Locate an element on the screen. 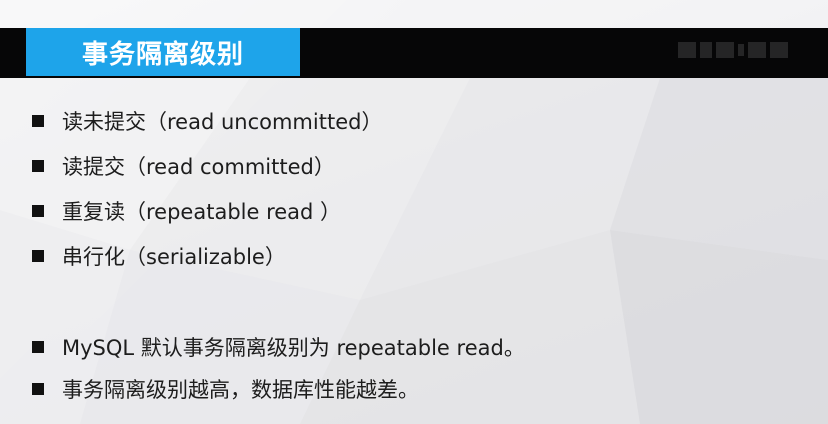  list-item-serializable: 串行化（serializable） is located at coordinates (159, 256).